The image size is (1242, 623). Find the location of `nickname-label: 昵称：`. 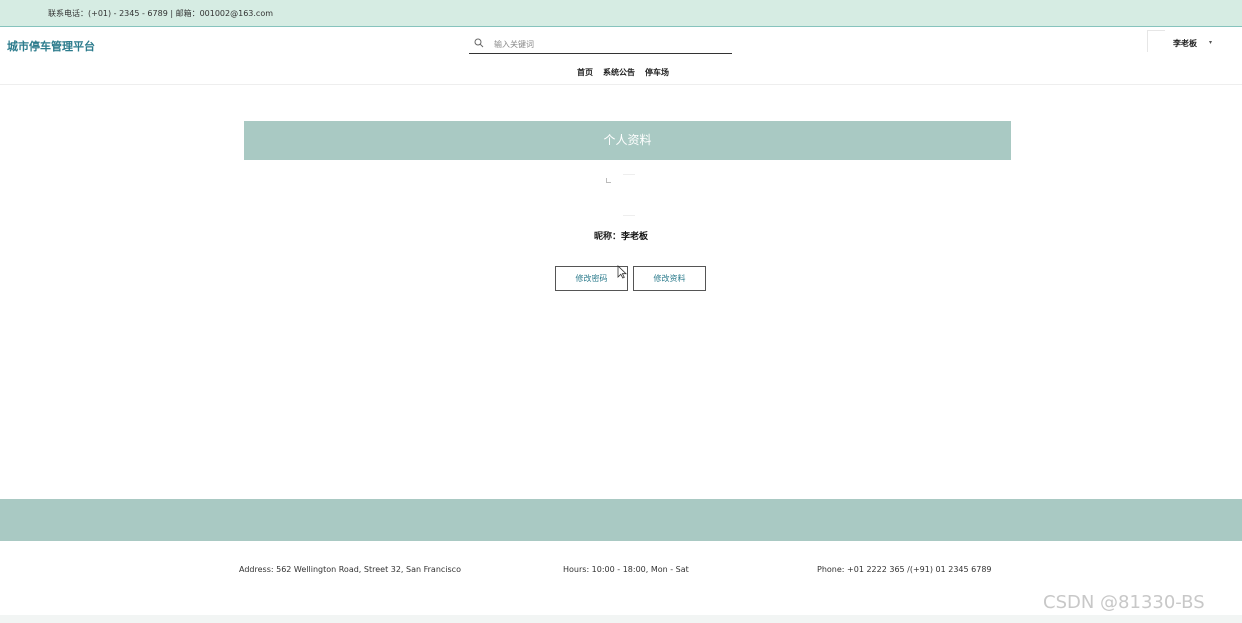

nickname-label: 昵称： is located at coordinates (607, 237).